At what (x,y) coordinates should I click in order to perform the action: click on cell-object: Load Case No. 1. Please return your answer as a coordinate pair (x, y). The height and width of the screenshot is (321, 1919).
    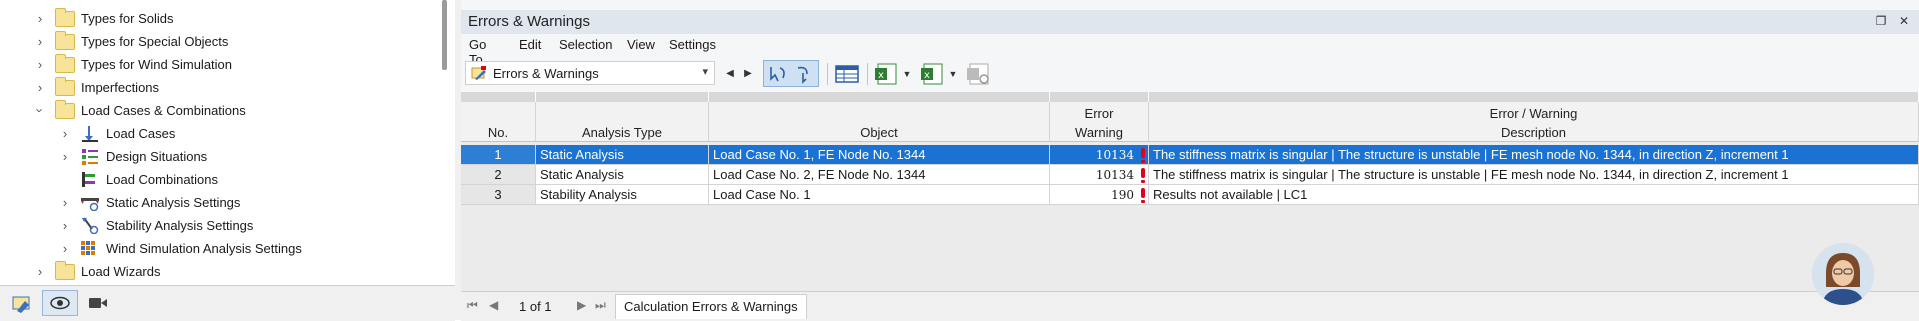
    Looking at the image, I should click on (879, 195).